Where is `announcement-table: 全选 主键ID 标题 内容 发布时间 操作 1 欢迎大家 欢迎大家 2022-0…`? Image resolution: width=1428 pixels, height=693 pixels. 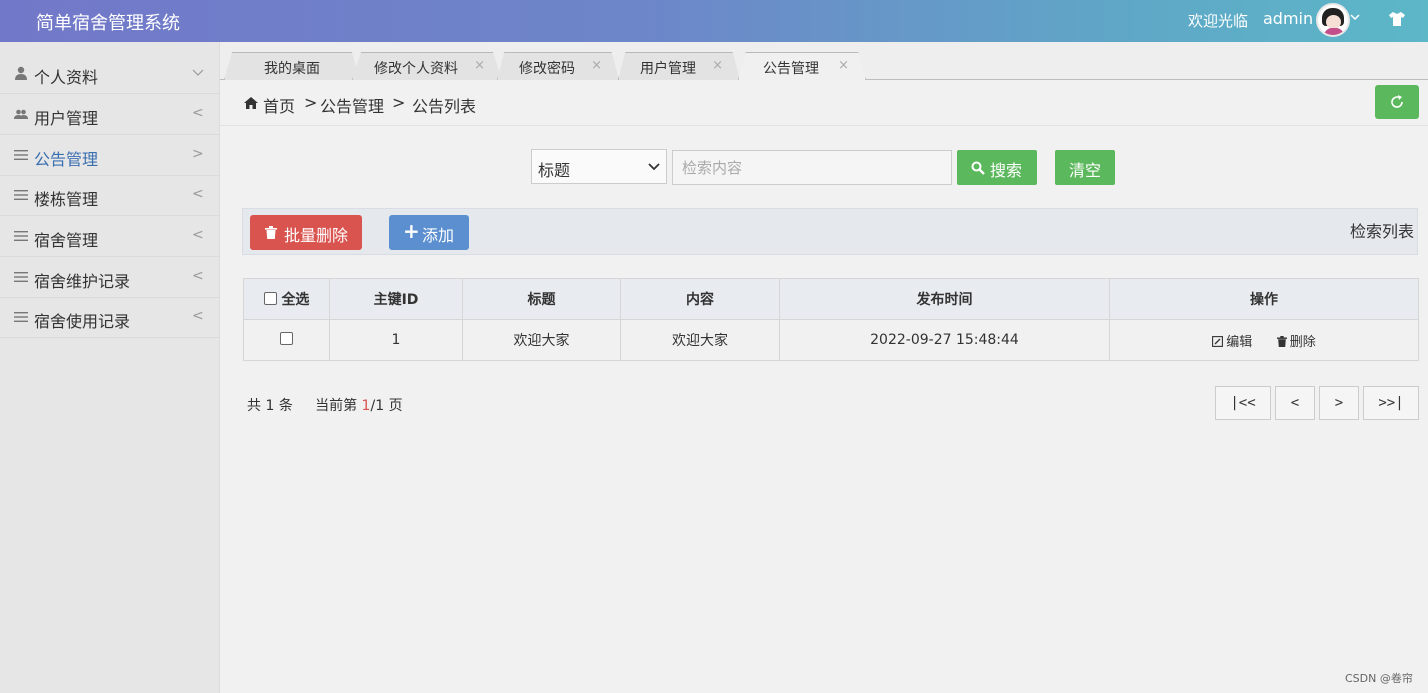
announcement-table: 全选 主键ID 标题 内容 发布时间 操作 1 欢迎大家 欢迎大家 2022-0… is located at coordinates (831, 319).